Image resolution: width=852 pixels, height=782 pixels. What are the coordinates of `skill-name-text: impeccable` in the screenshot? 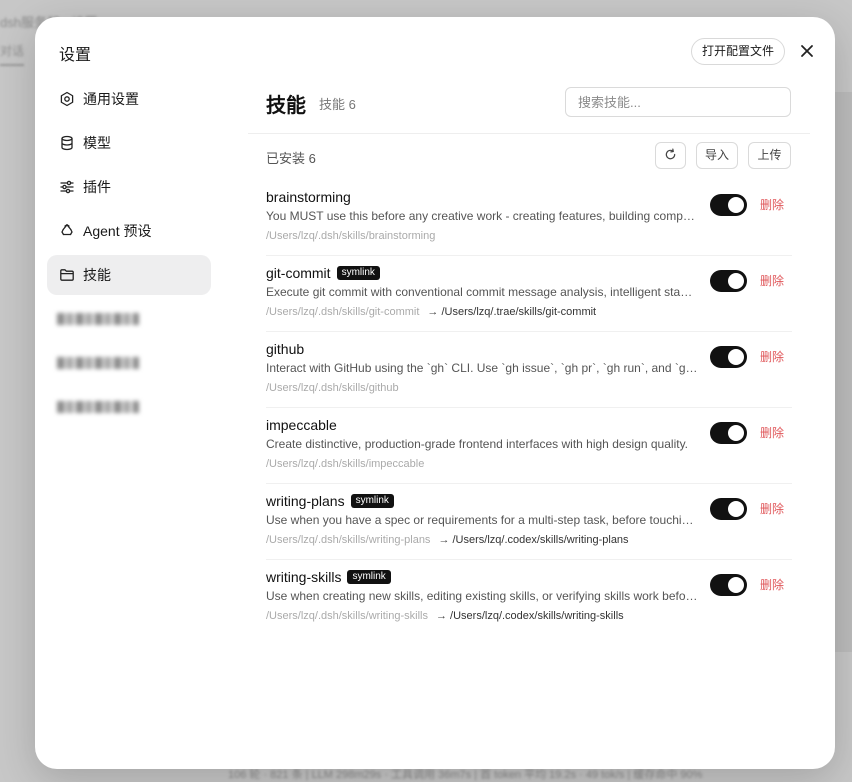 It's located at (301, 425).